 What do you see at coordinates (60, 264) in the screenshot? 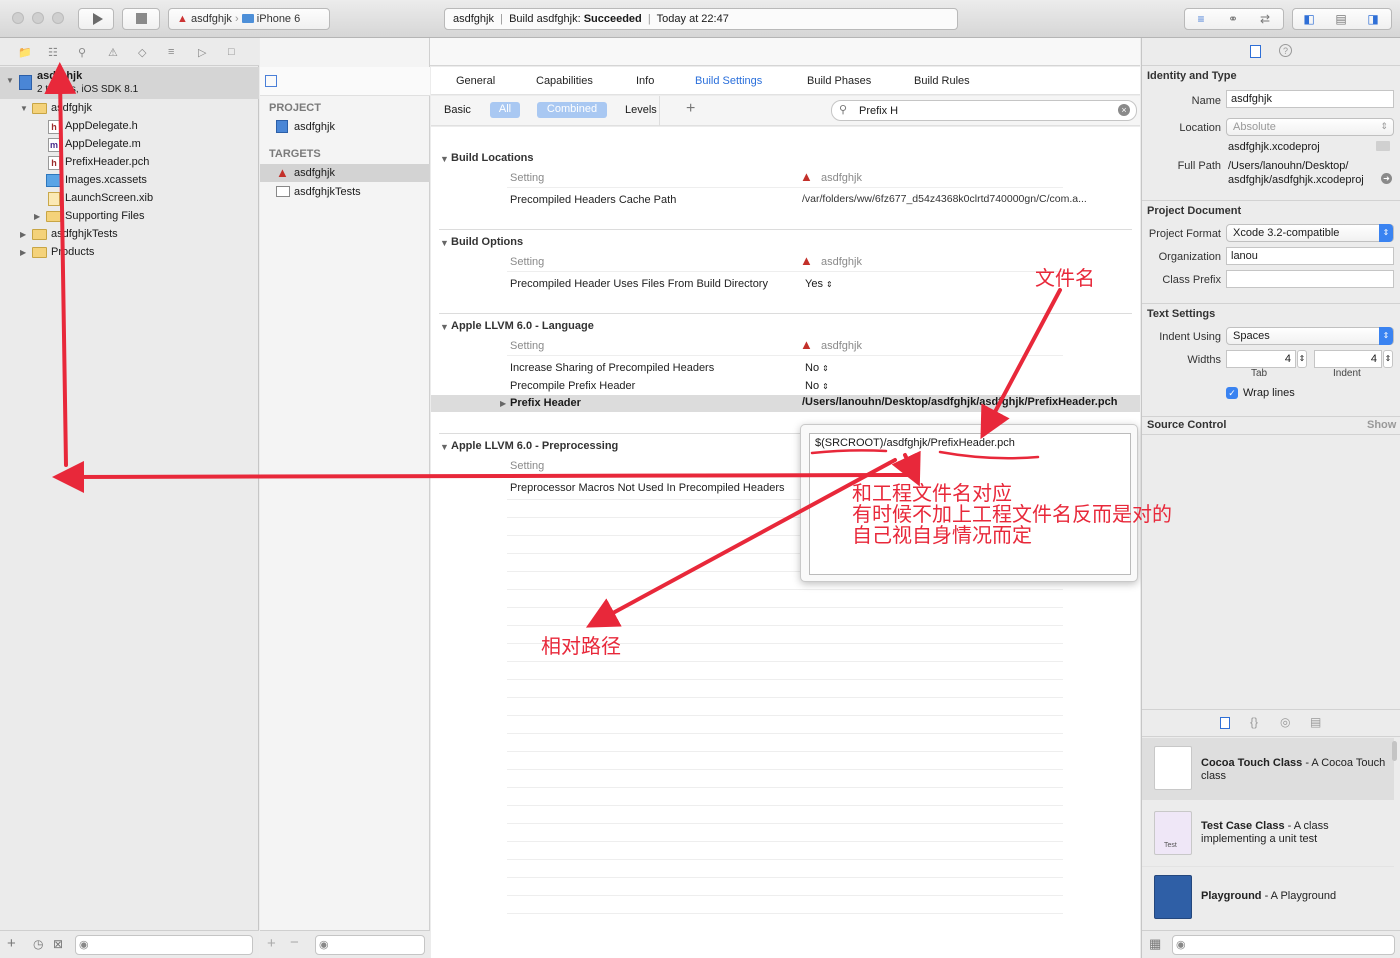
I see `arrow-to-project` at bounding box center [60, 264].